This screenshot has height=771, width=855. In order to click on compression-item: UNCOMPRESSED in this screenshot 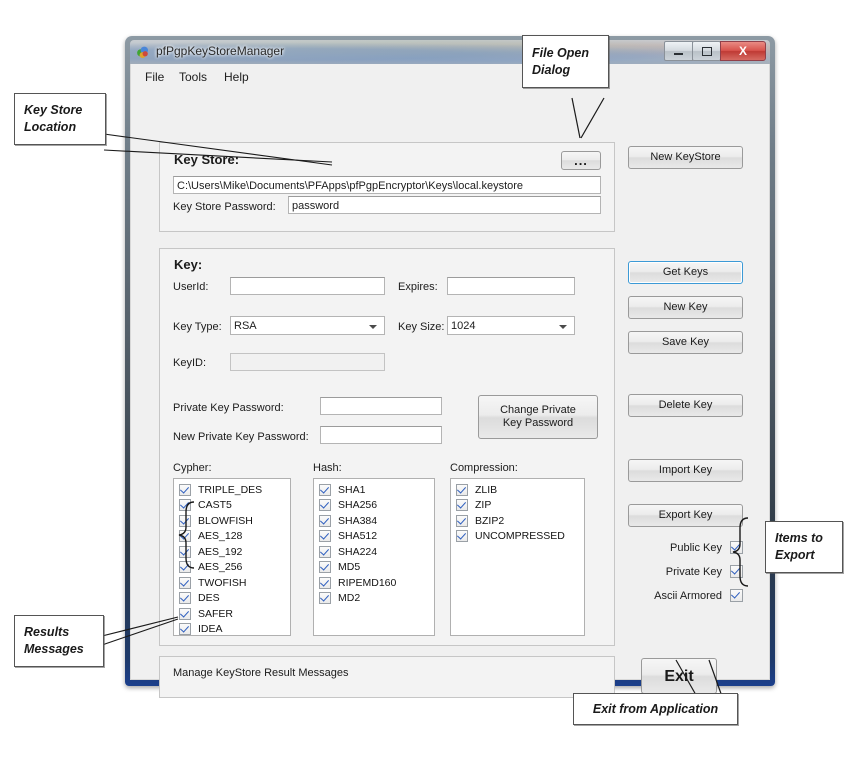, I will do `click(517, 537)`.